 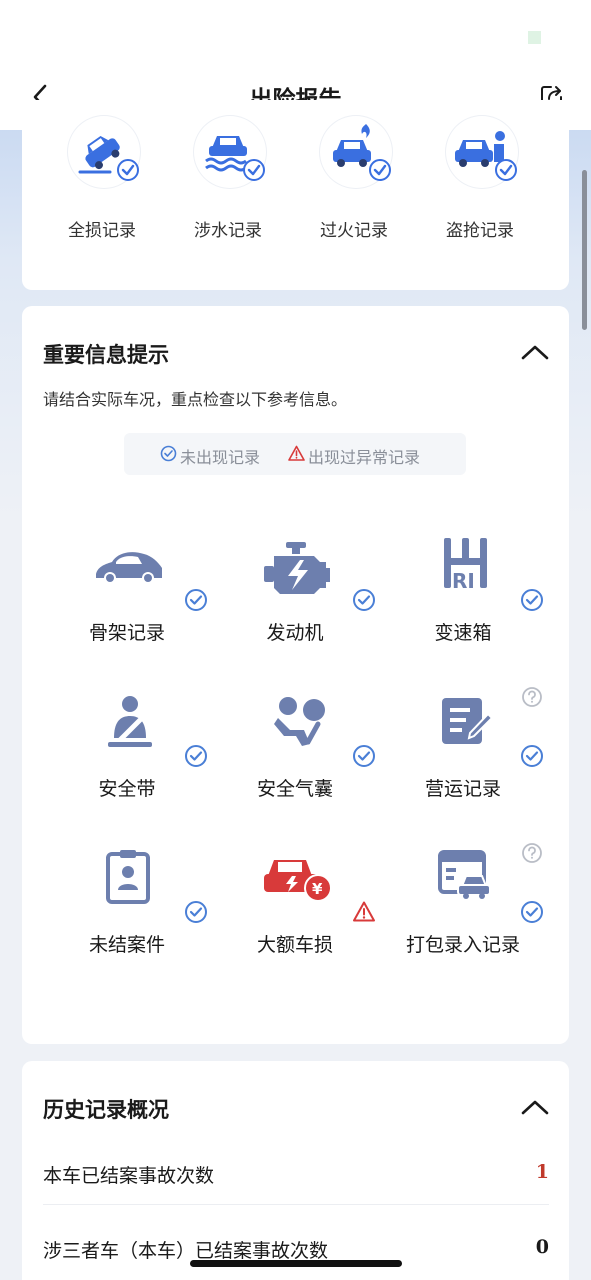 What do you see at coordinates (542, 1247) in the screenshot?
I see `history-row-value: 0` at bounding box center [542, 1247].